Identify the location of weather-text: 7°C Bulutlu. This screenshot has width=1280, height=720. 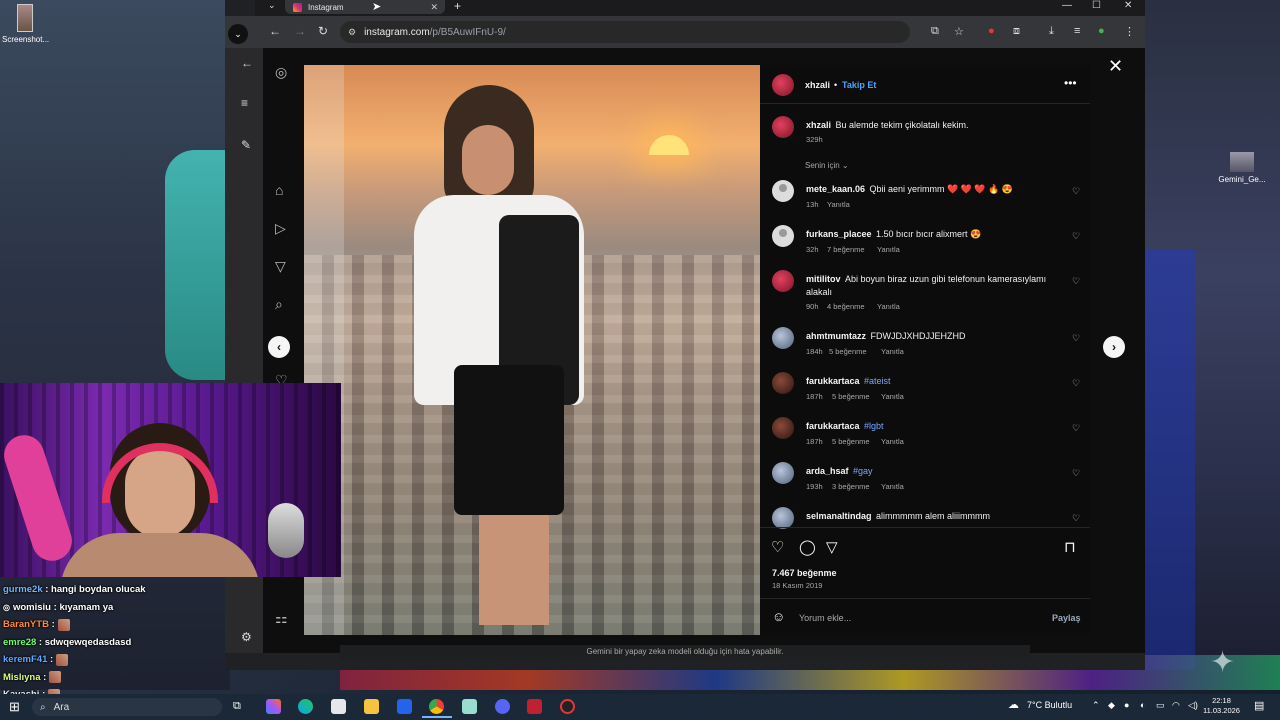
(1049, 705).